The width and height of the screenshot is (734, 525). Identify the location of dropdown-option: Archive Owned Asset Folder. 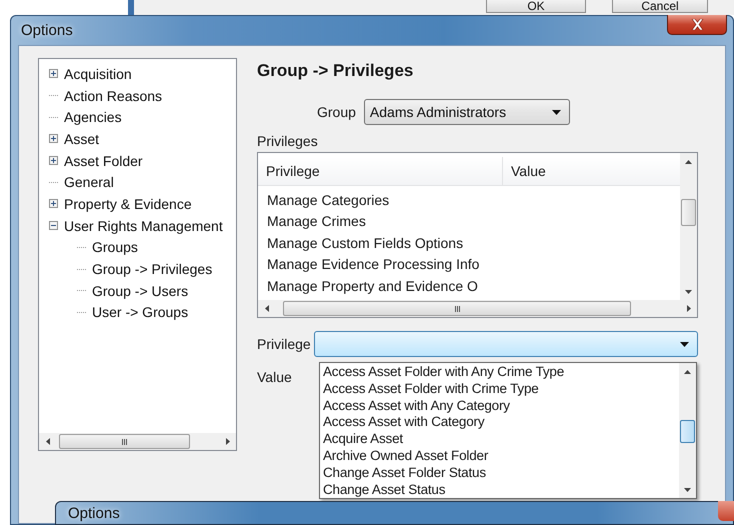
(499, 456).